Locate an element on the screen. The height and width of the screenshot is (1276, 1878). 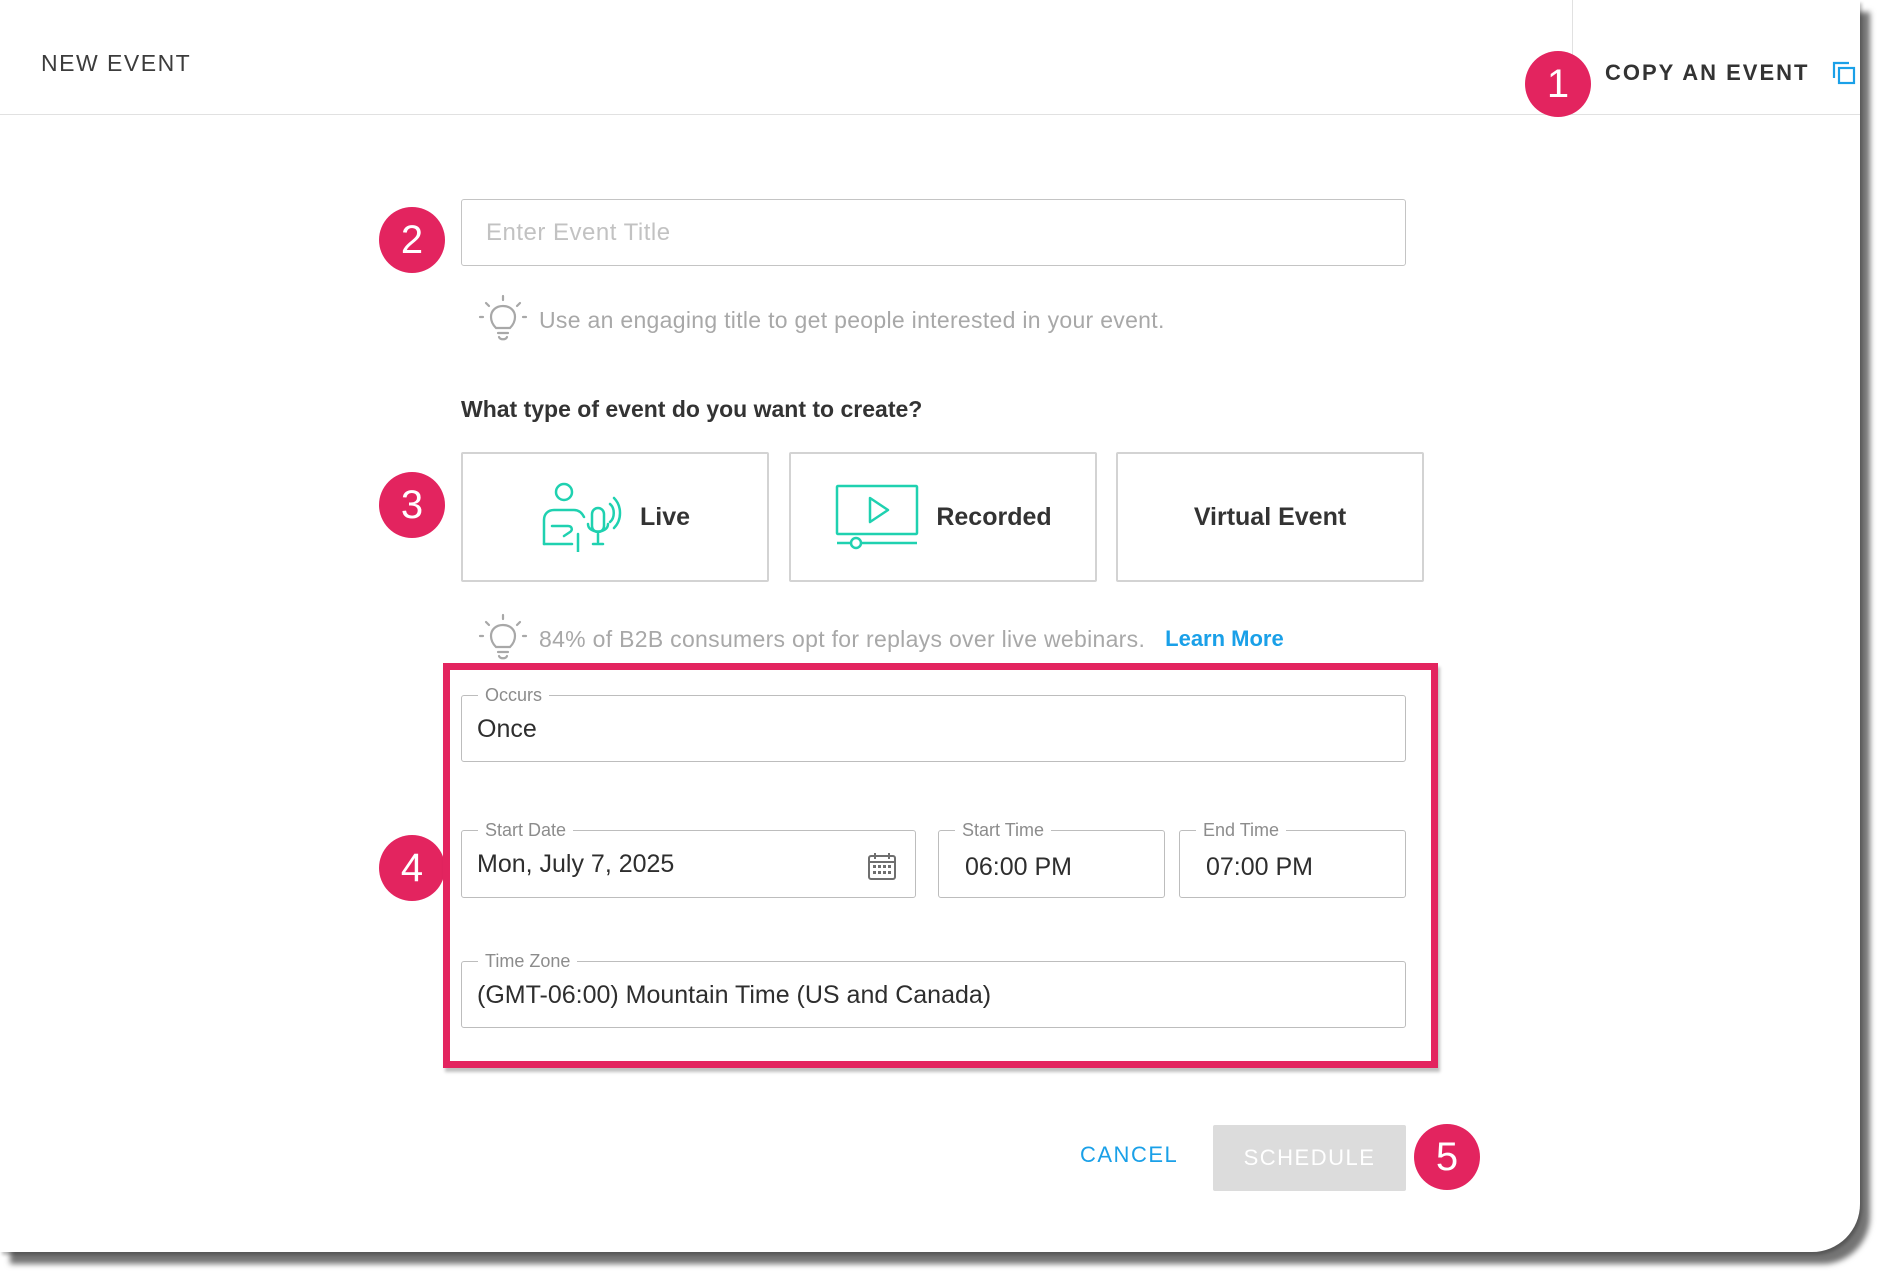
start-time-field: Start Time 06:00 PM is located at coordinates (1051, 859).